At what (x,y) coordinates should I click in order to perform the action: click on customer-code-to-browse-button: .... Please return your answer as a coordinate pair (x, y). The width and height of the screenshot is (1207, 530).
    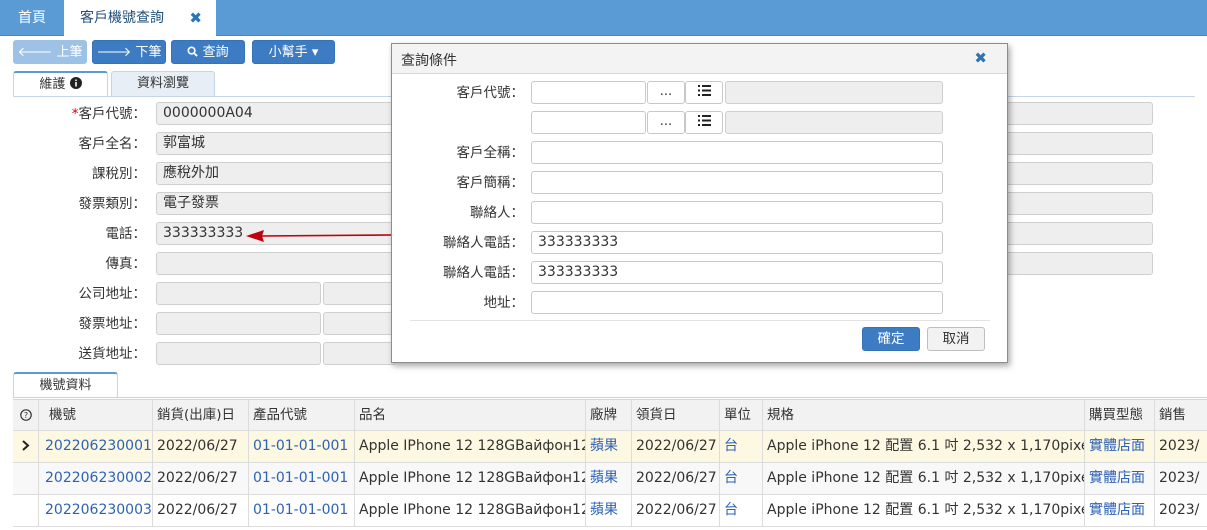
    Looking at the image, I should click on (666, 122).